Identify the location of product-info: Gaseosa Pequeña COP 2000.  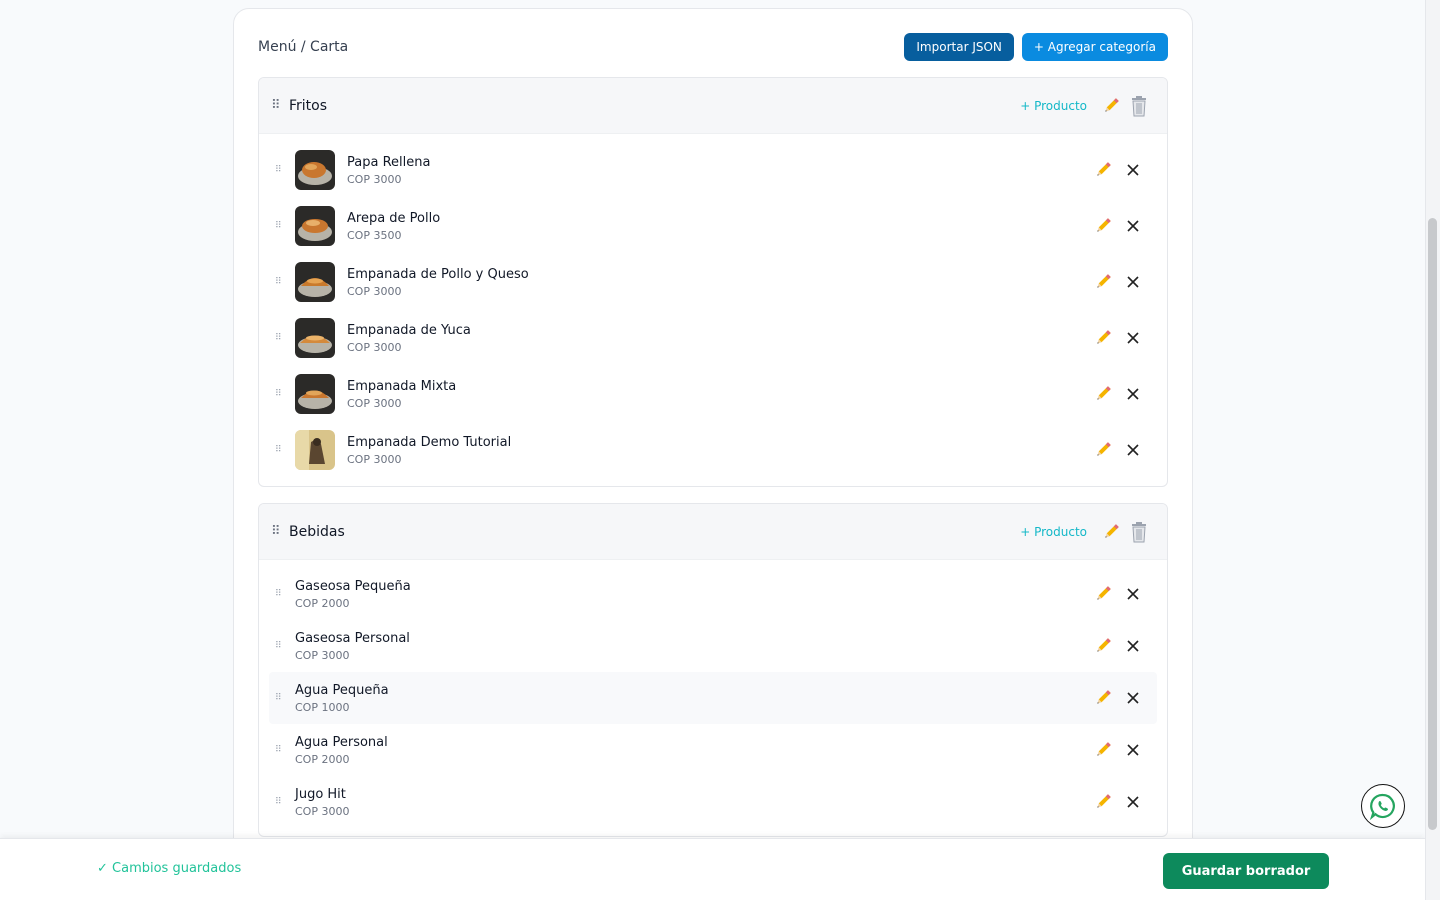
(692, 594).